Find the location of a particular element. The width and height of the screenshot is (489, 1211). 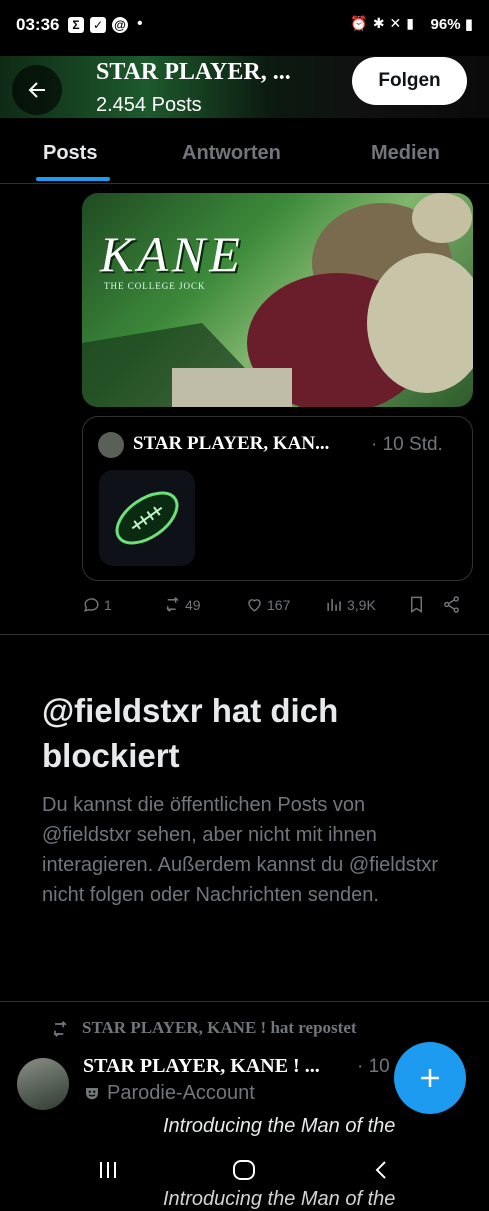

share-icon is located at coordinates (451, 604).